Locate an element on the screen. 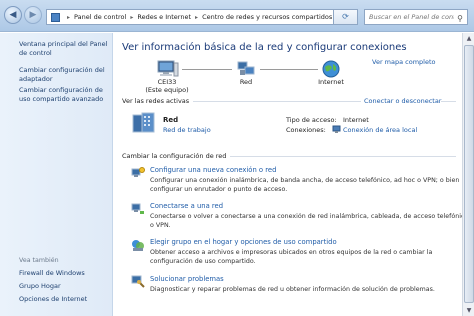 The width and height of the screenshot is (474, 316). description-line: o VPN. is located at coordinates (160, 225).